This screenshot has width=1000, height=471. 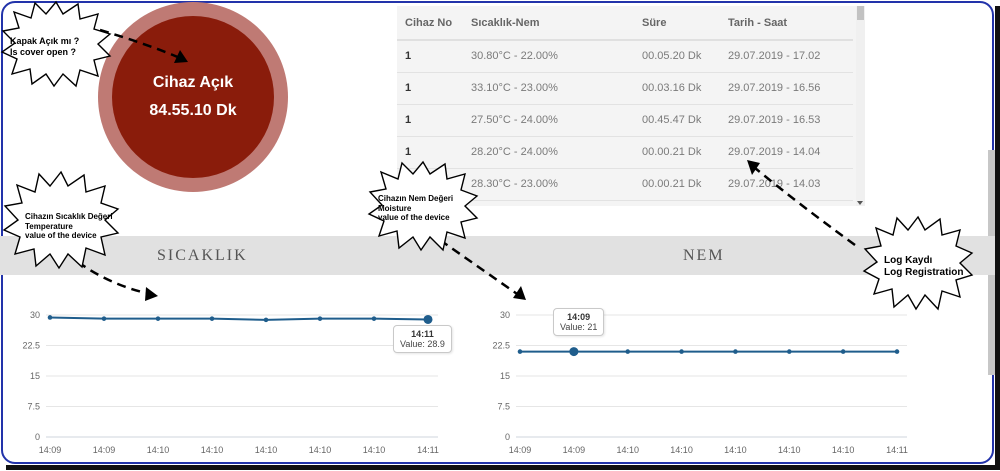 I want to click on cell-duration: 00.03.16 Dk, so click(x=685, y=88).